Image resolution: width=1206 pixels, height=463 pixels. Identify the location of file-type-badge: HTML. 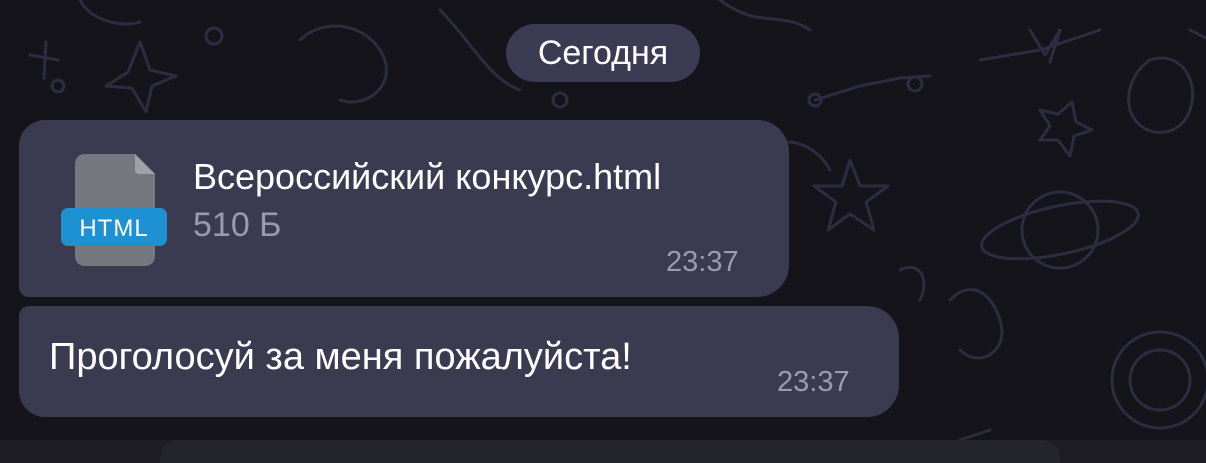
(113, 228).